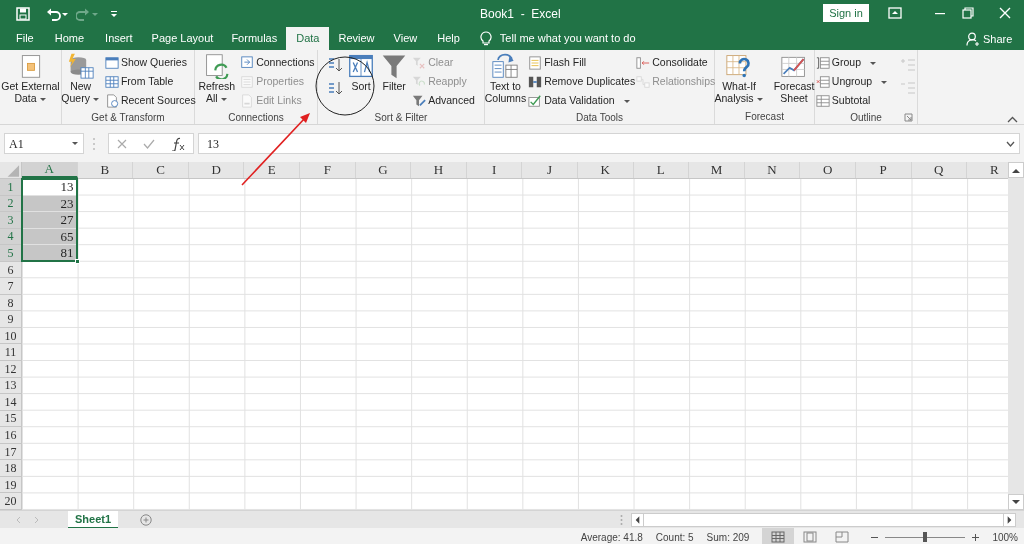 The height and width of the screenshot is (544, 1024). What do you see at coordinates (643, 82) in the screenshot?
I see `relationships-icon` at bounding box center [643, 82].